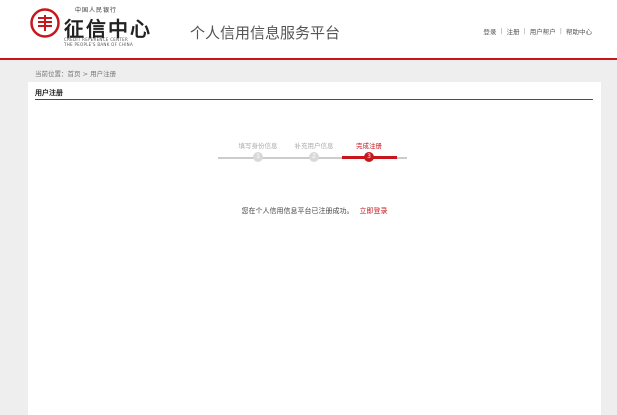 Image resolution: width=617 pixels, height=415 pixels. Describe the element at coordinates (280, 158) in the screenshot. I see `progress-track` at that location.